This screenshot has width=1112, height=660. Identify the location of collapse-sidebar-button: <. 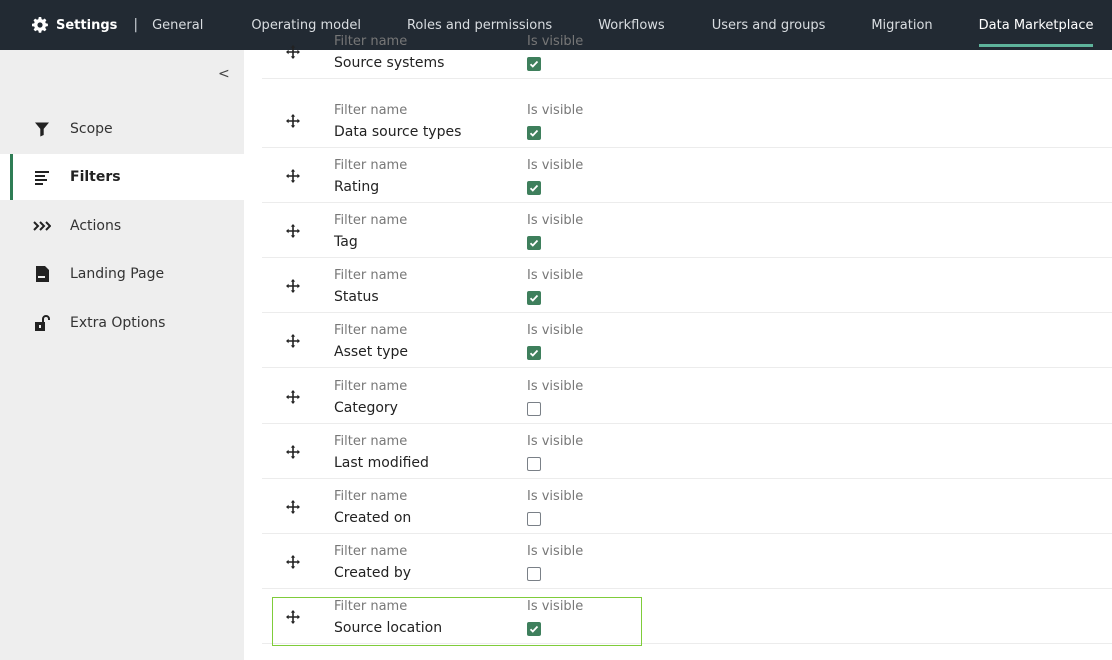
(224, 74).